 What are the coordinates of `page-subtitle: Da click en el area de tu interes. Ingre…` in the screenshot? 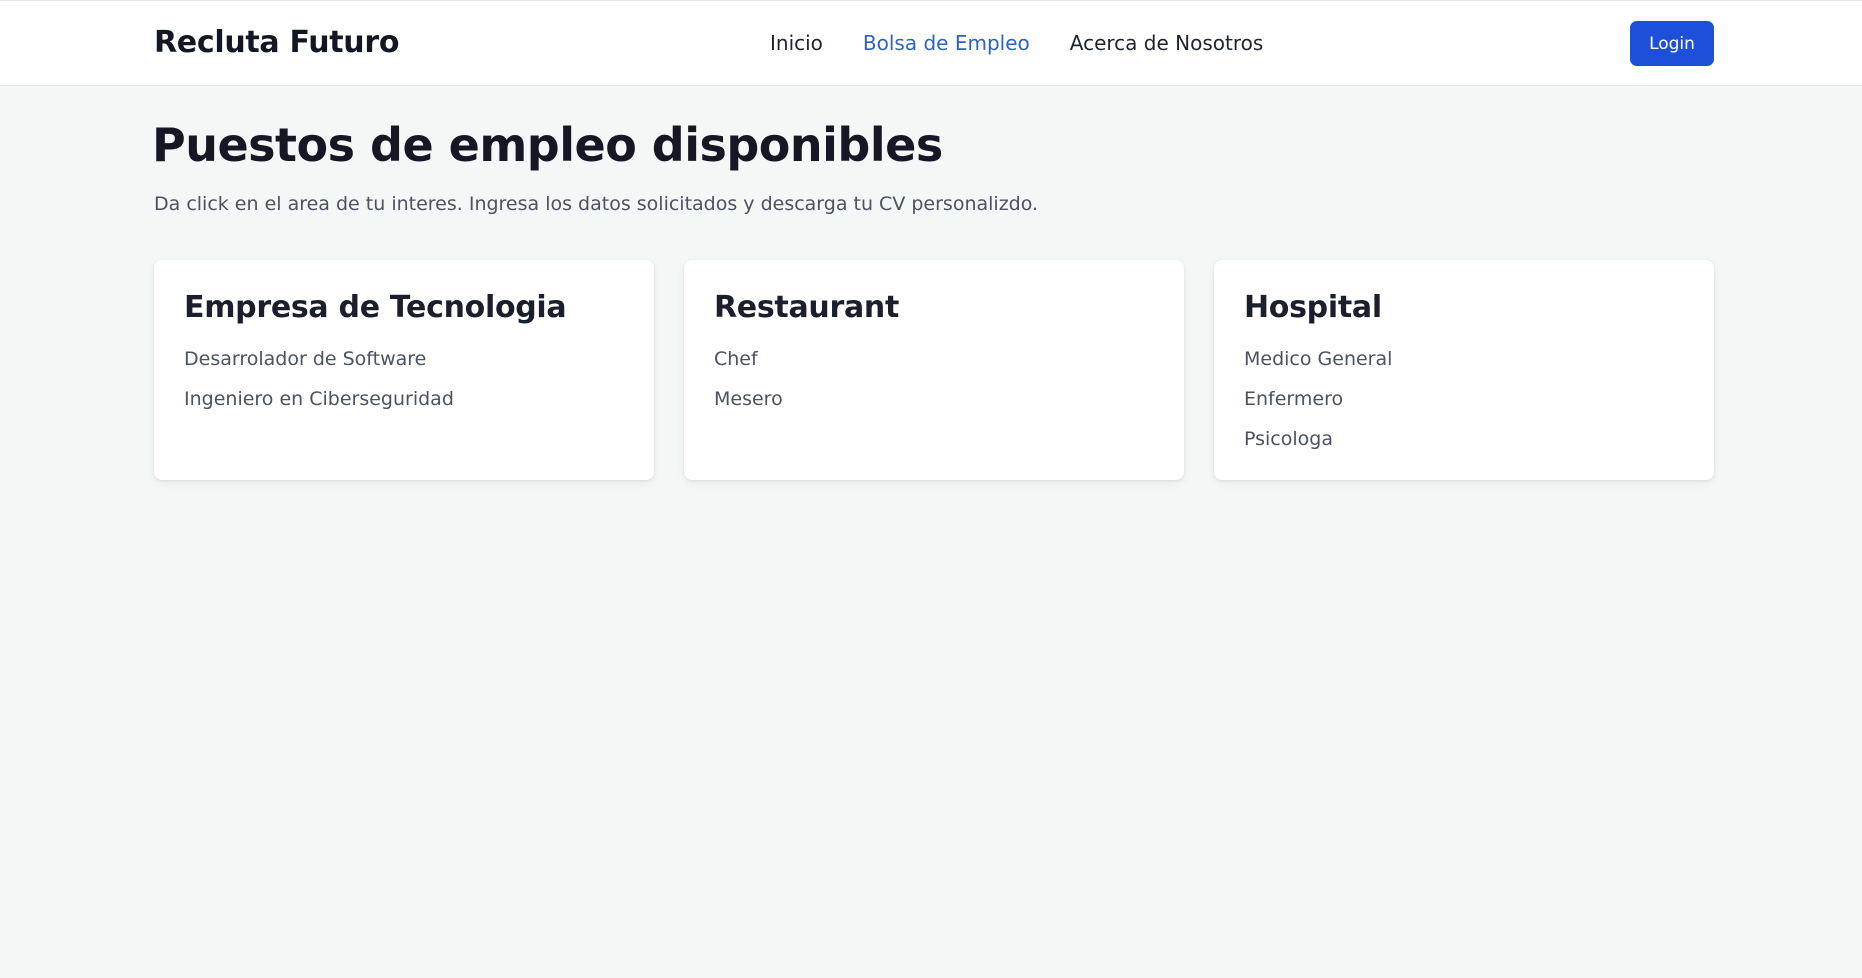 It's located at (596, 204).